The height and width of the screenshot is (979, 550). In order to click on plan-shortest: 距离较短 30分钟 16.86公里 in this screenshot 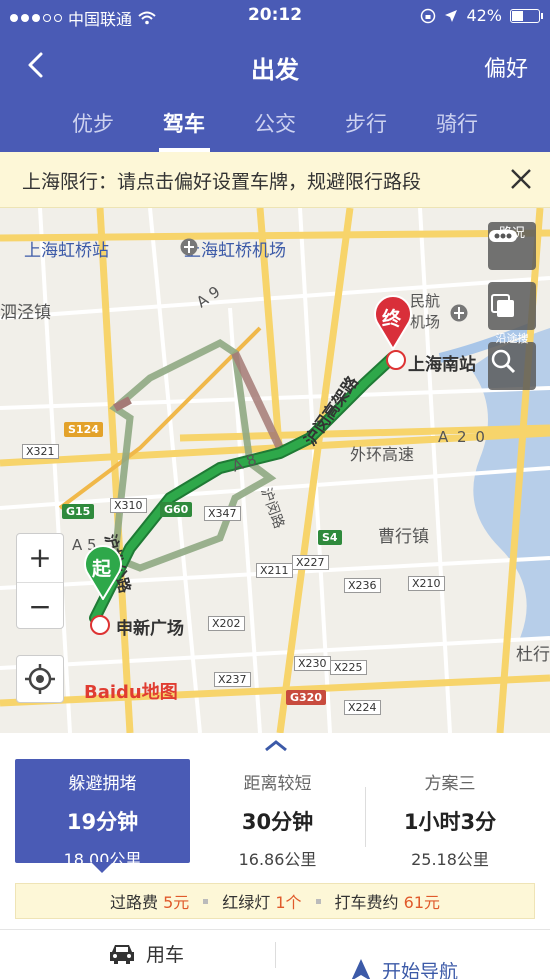, I will do `click(277, 814)`.